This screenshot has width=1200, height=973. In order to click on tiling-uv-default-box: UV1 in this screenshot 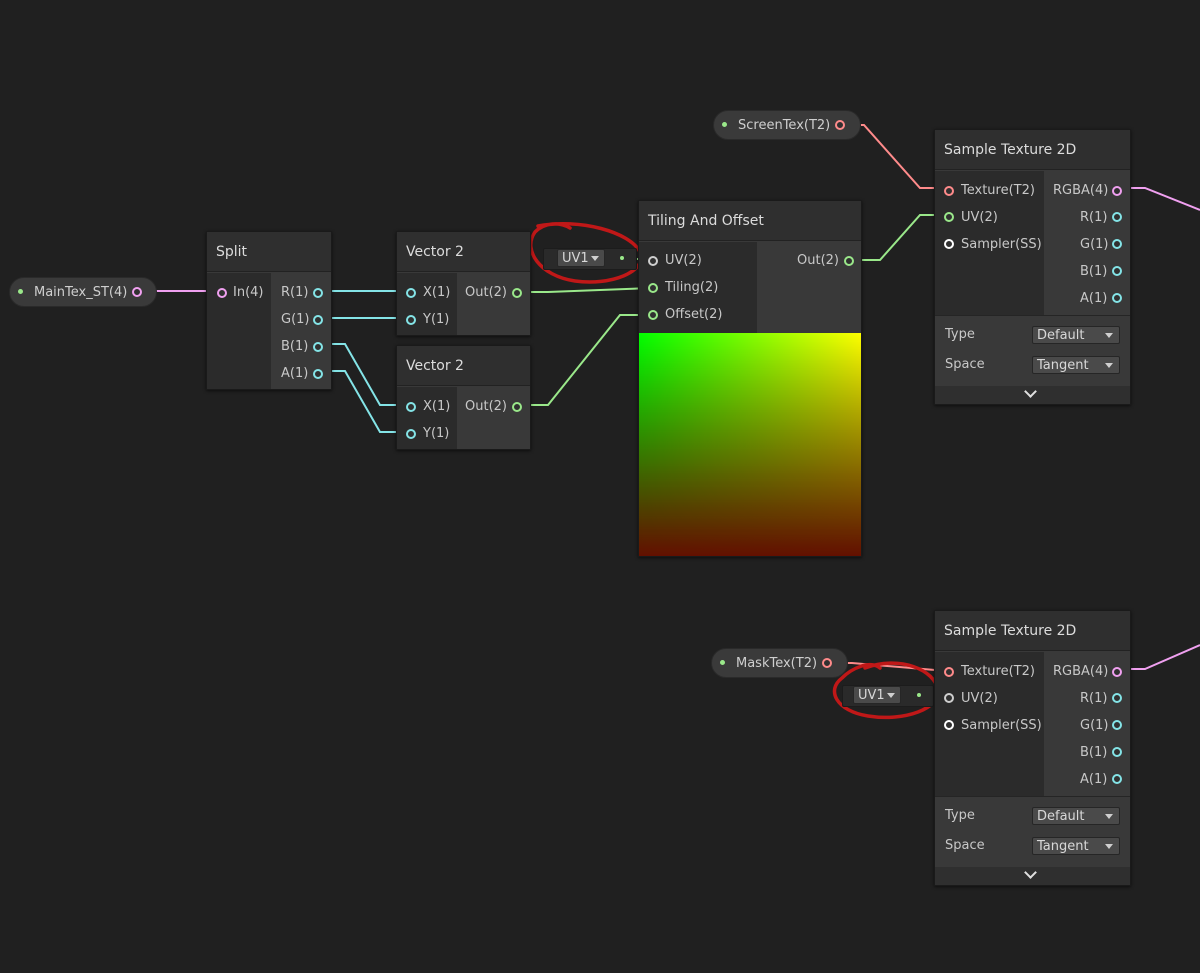, I will do `click(590, 259)`.